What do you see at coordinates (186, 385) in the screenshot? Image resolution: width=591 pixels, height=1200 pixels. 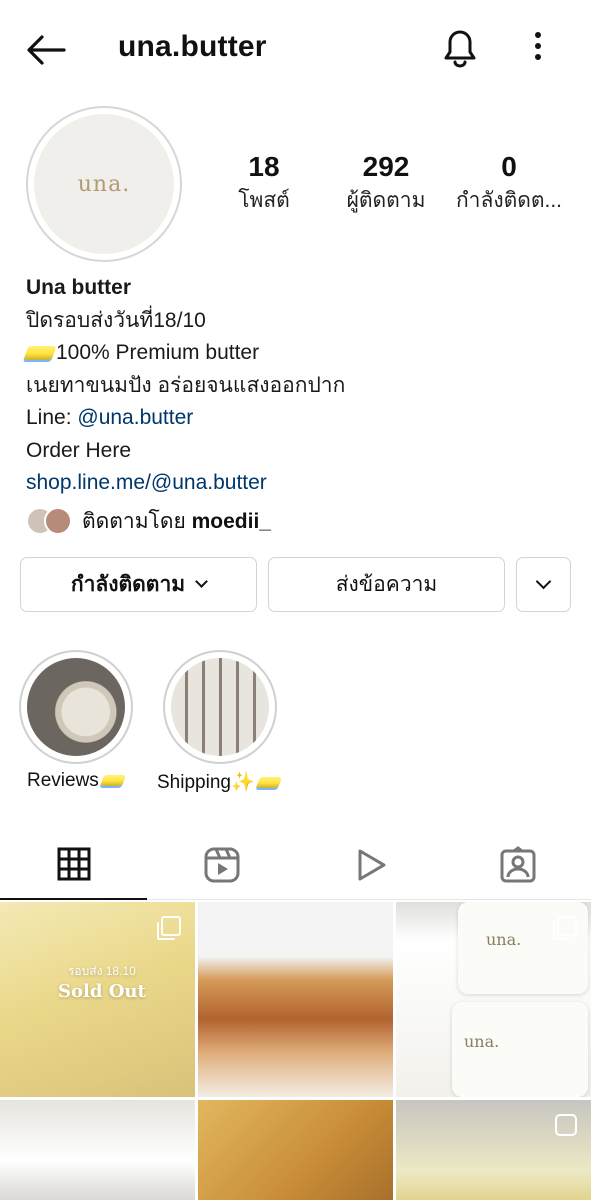 I see `bio-line-3: เนยทาขนมปัง อร่อยจนแสงออกปาก` at bounding box center [186, 385].